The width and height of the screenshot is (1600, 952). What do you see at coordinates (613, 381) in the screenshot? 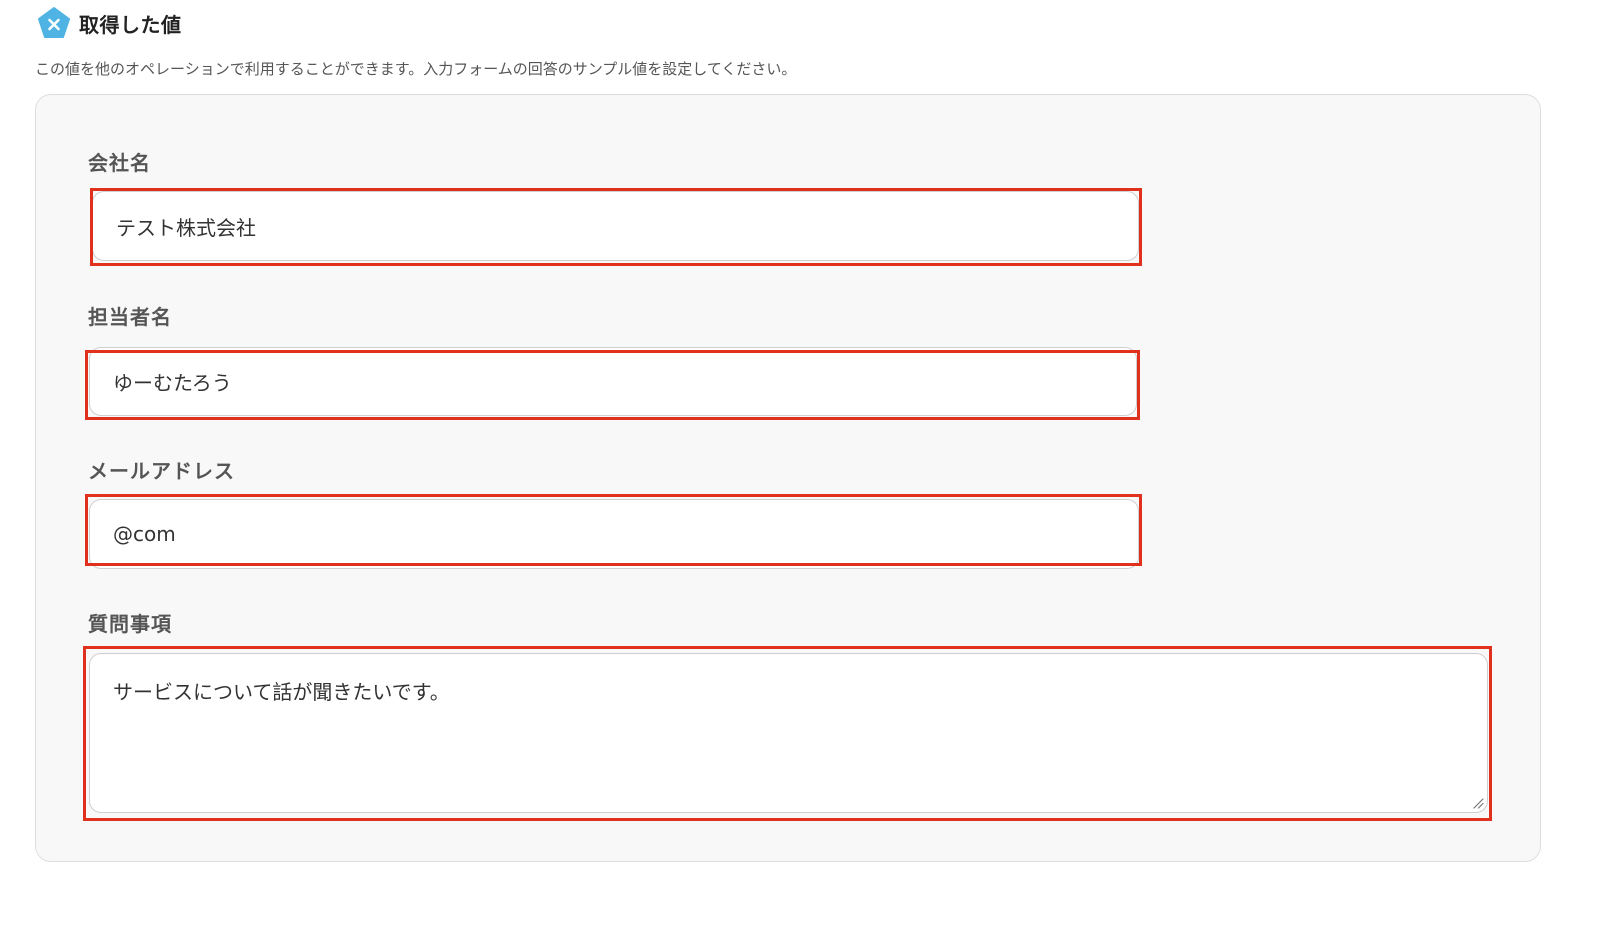
I see `contact-name-input: ゆーむたろう` at bounding box center [613, 381].